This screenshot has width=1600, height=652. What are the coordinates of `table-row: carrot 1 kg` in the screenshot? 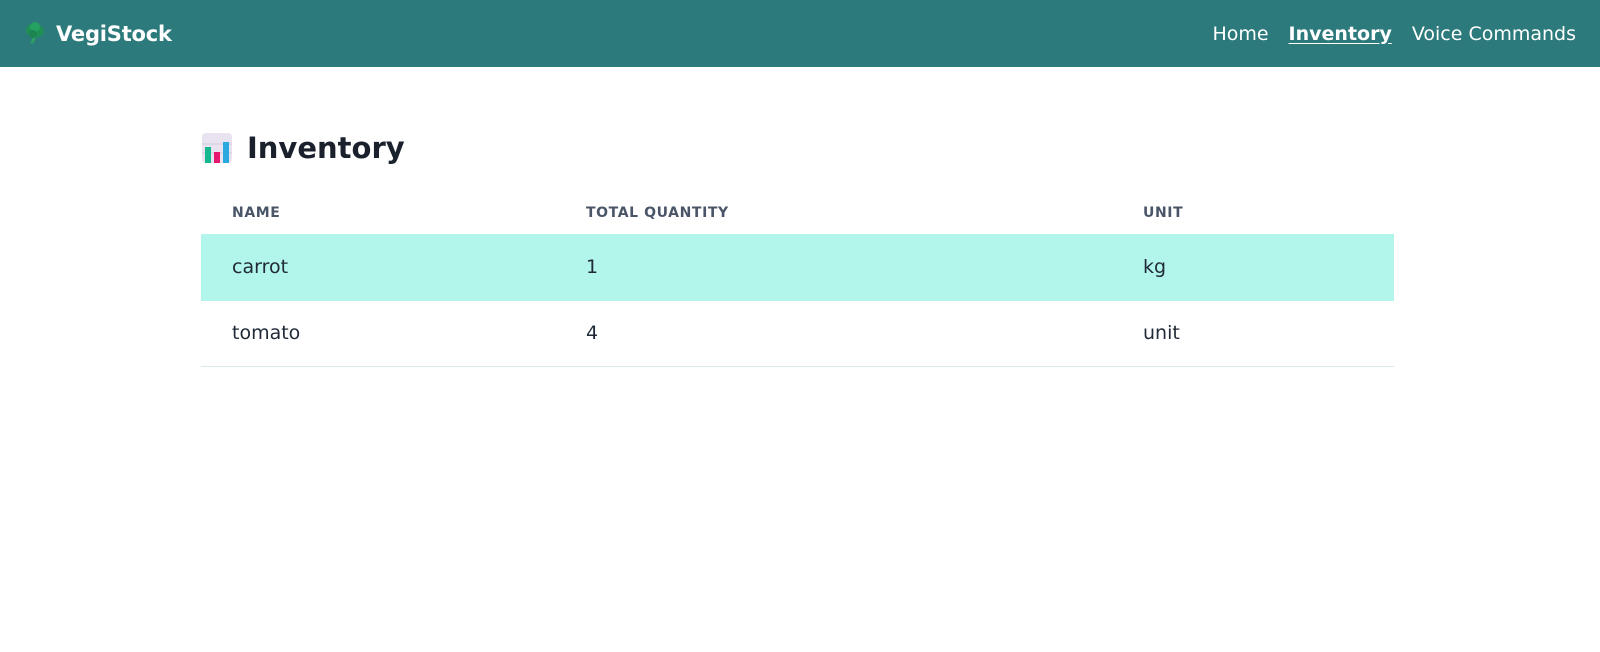 It's located at (797, 267).